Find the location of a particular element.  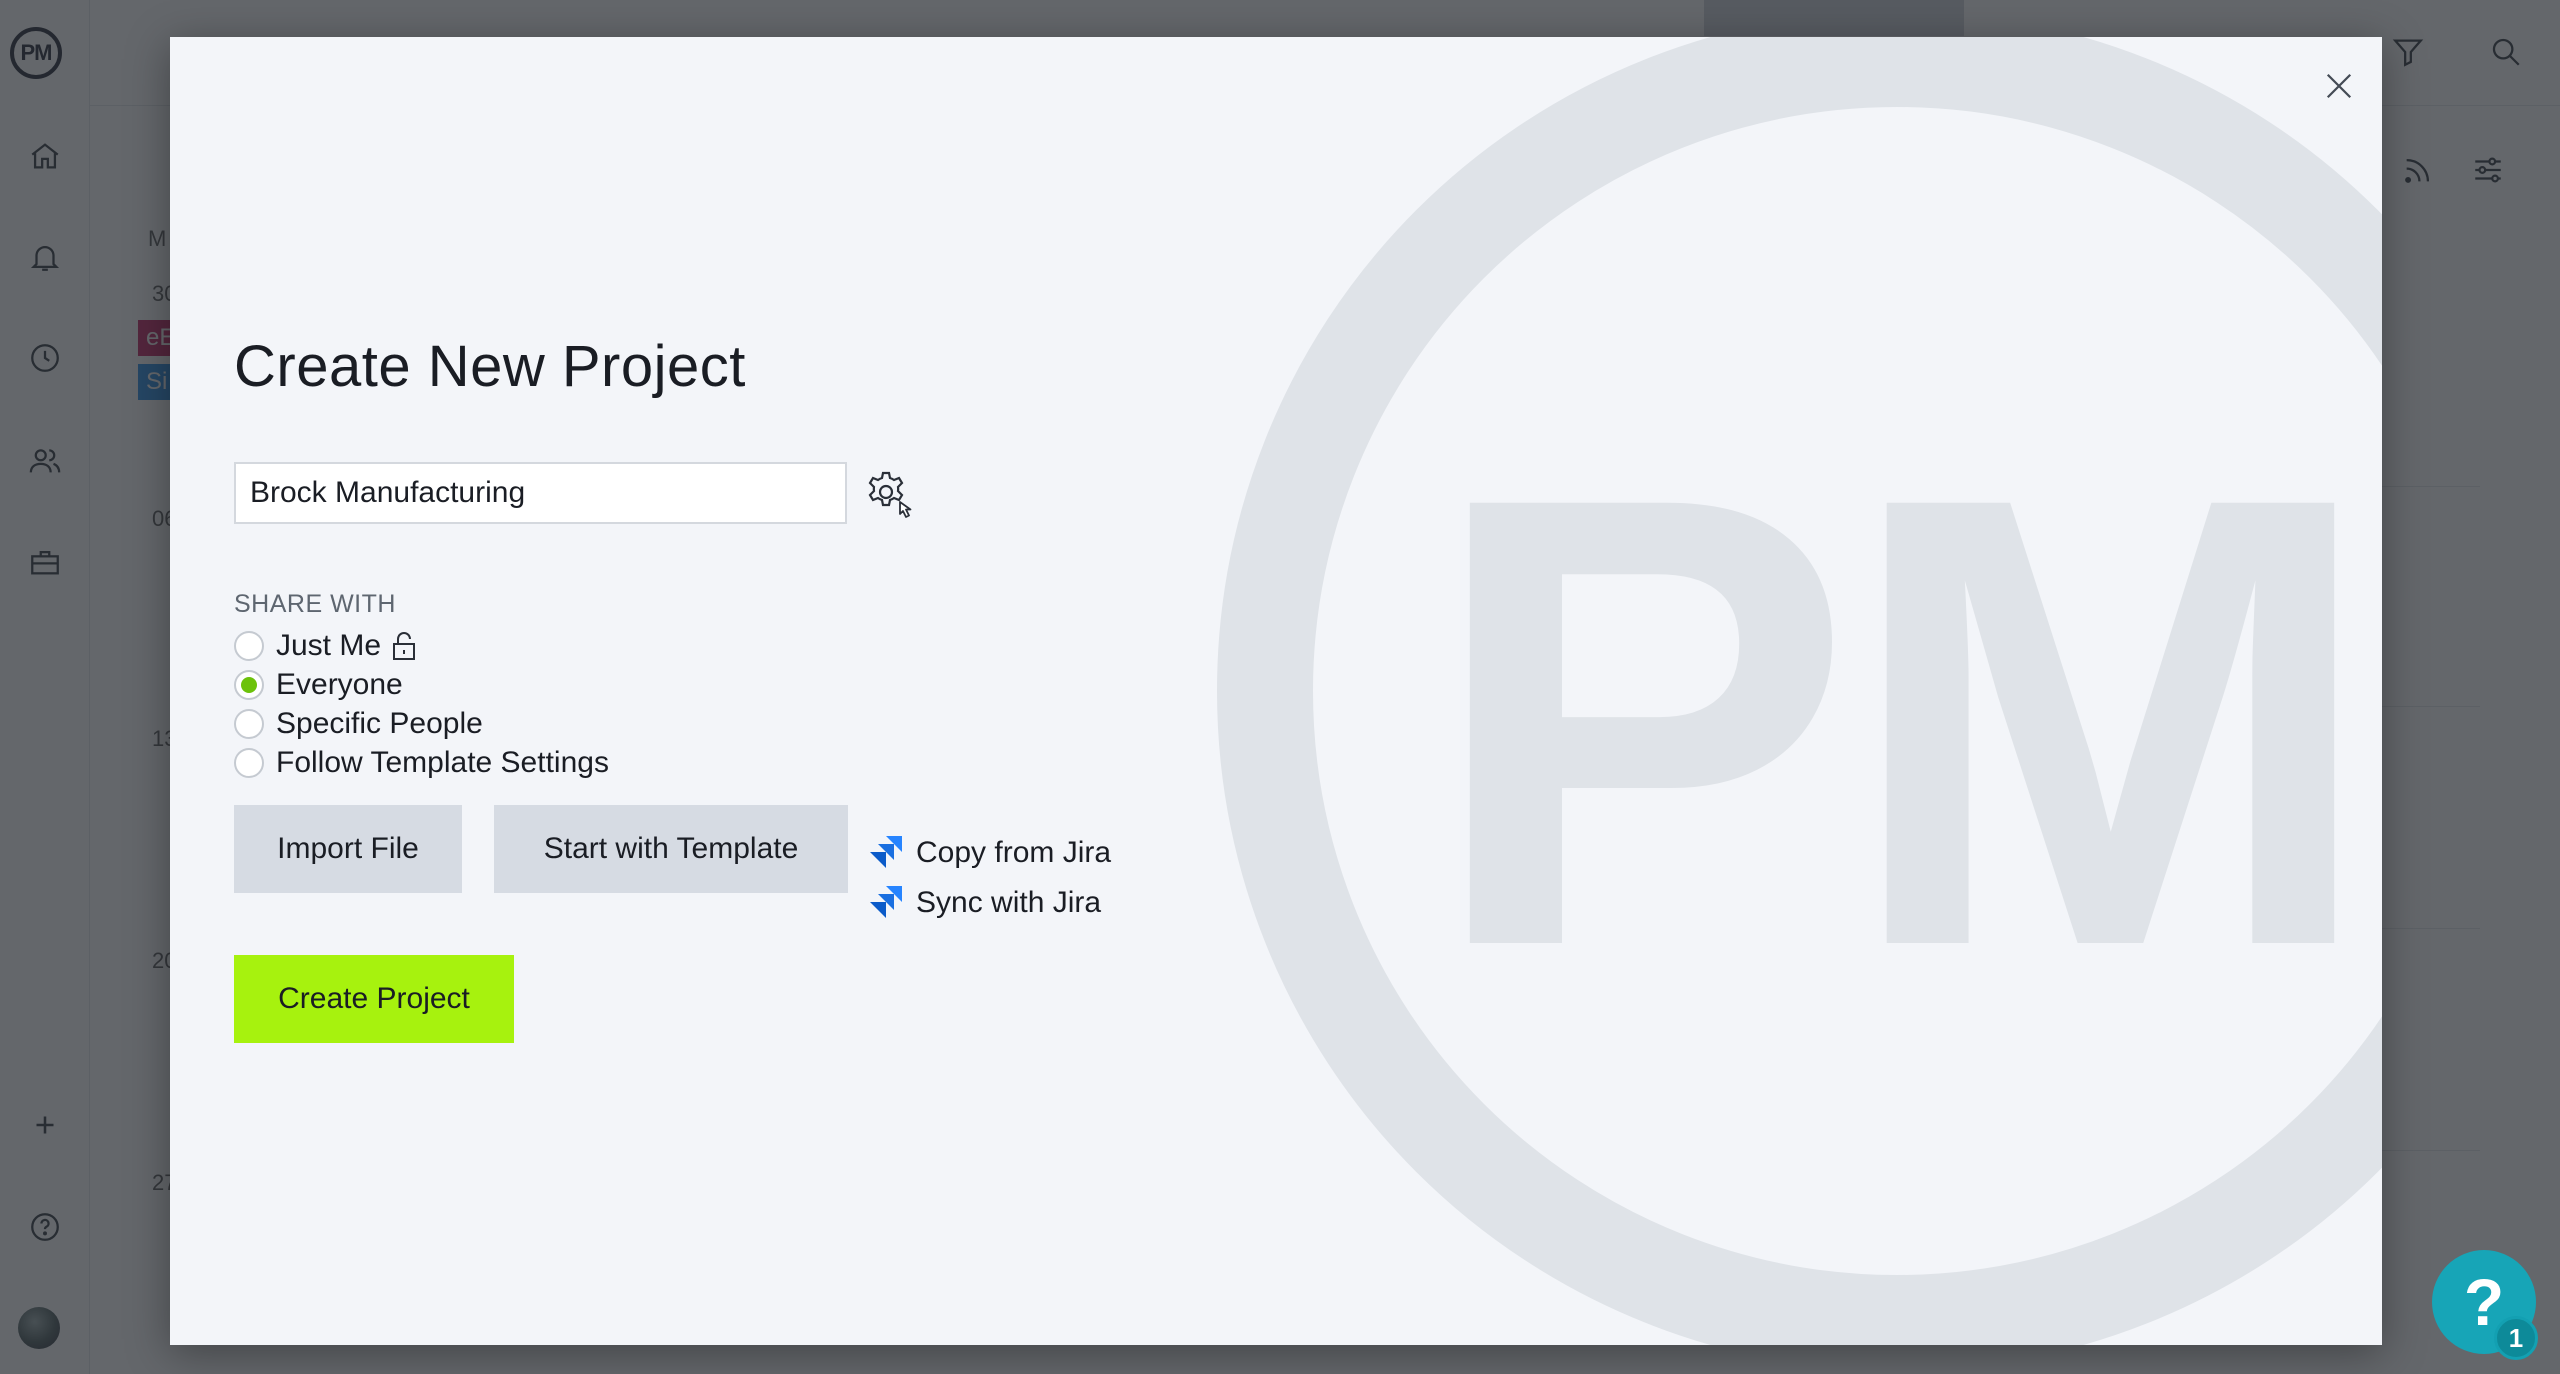

share-option-follow-template: Follow Template Settings is located at coordinates (421, 763).